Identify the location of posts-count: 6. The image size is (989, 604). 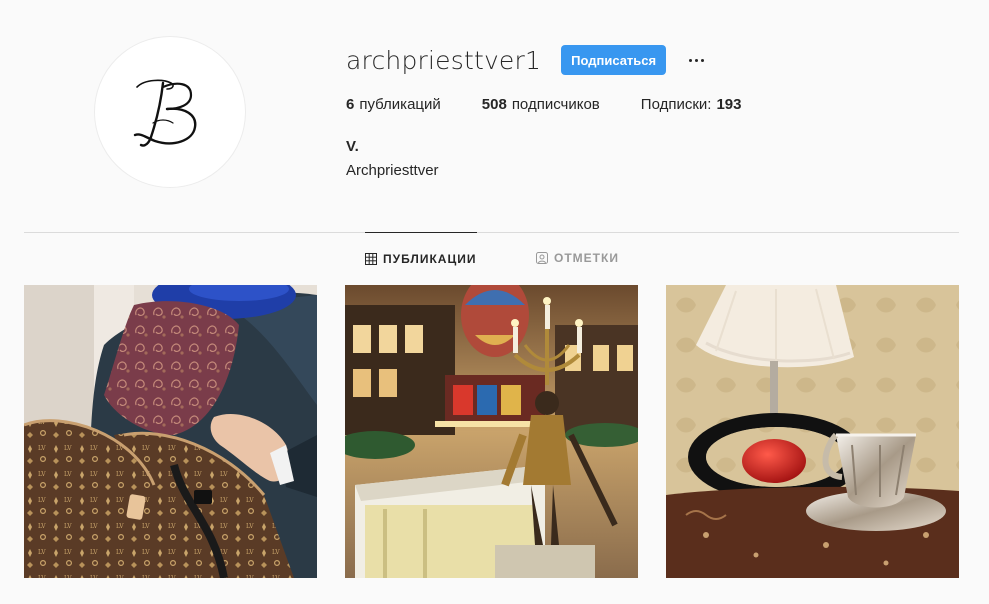
(350, 104).